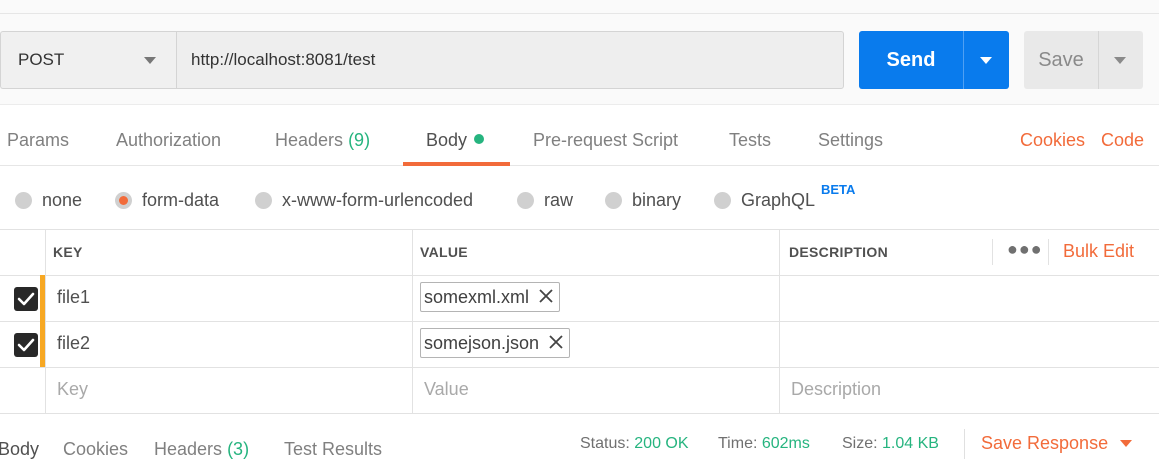 Image resolution: width=1159 pixels, height=465 pixels. Describe the element at coordinates (738, 443) in the screenshot. I see `time-label: Time:` at that location.